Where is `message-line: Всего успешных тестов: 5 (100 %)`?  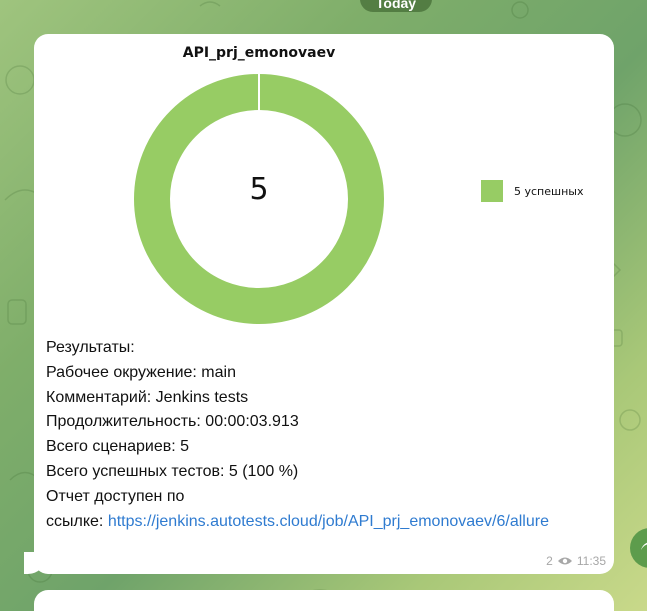 message-line: Всего успешных тестов: 5 (100 %) is located at coordinates (172, 471).